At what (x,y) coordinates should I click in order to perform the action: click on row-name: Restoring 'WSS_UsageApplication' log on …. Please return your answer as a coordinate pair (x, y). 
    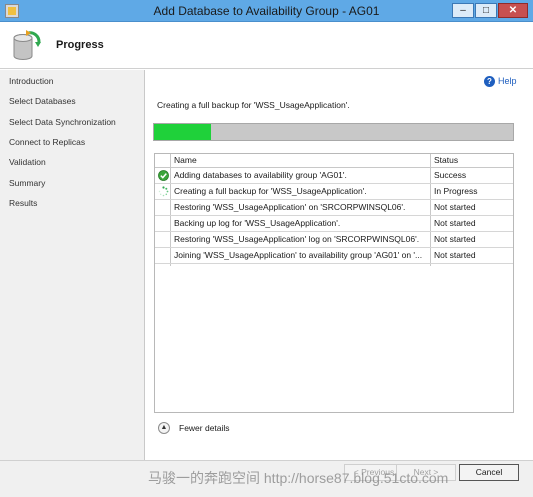
    Looking at the image, I should click on (297, 239).